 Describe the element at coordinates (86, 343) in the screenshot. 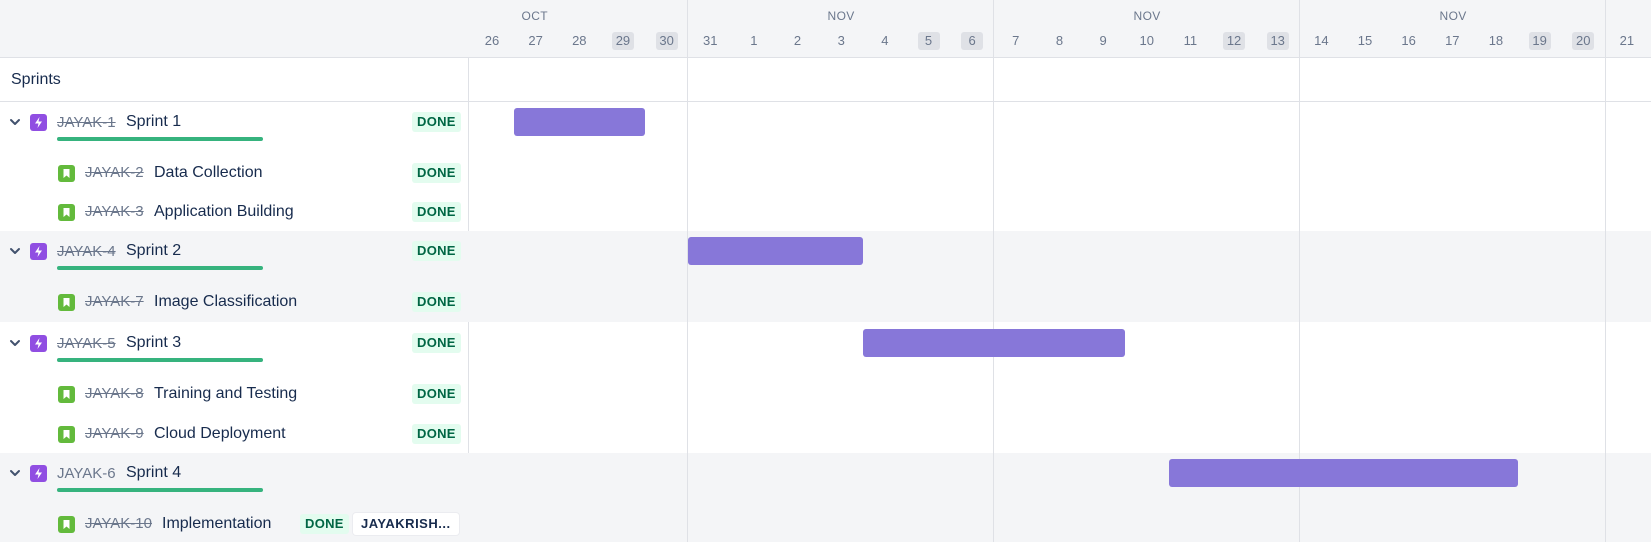

I see `issue-key: JAYAK-5` at that location.